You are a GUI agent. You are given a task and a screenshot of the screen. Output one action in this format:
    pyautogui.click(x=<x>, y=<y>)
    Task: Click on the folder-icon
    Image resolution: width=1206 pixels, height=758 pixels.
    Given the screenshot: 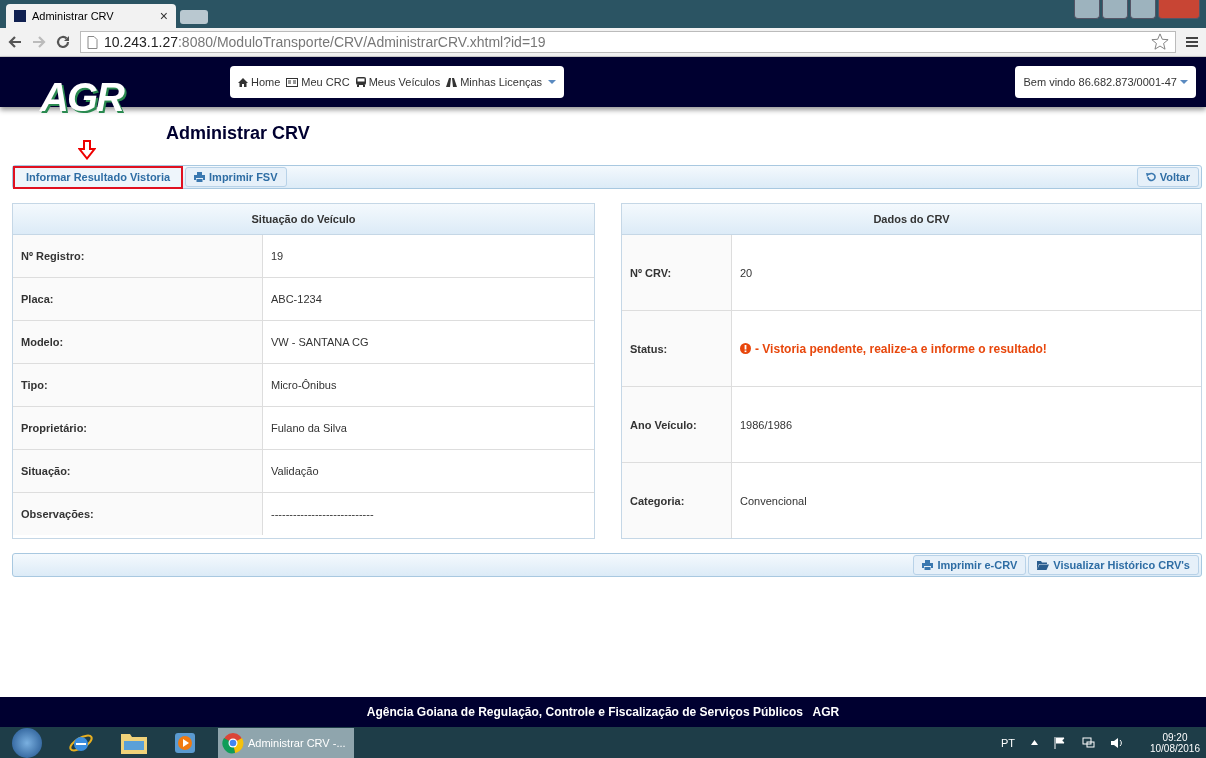 What is the action you would take?
    pyautogui.click(x=1043, y=565)
    